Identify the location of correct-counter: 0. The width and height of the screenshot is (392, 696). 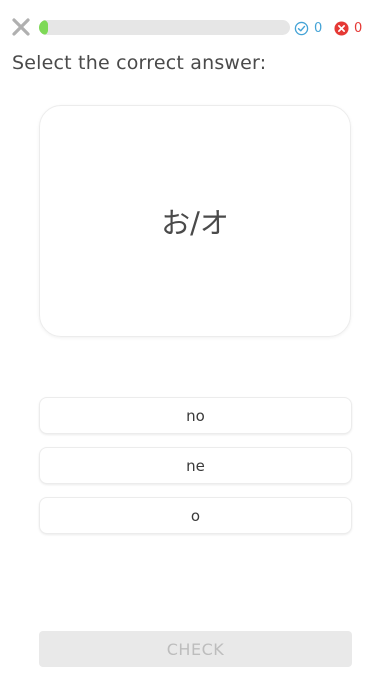
(308, 28).